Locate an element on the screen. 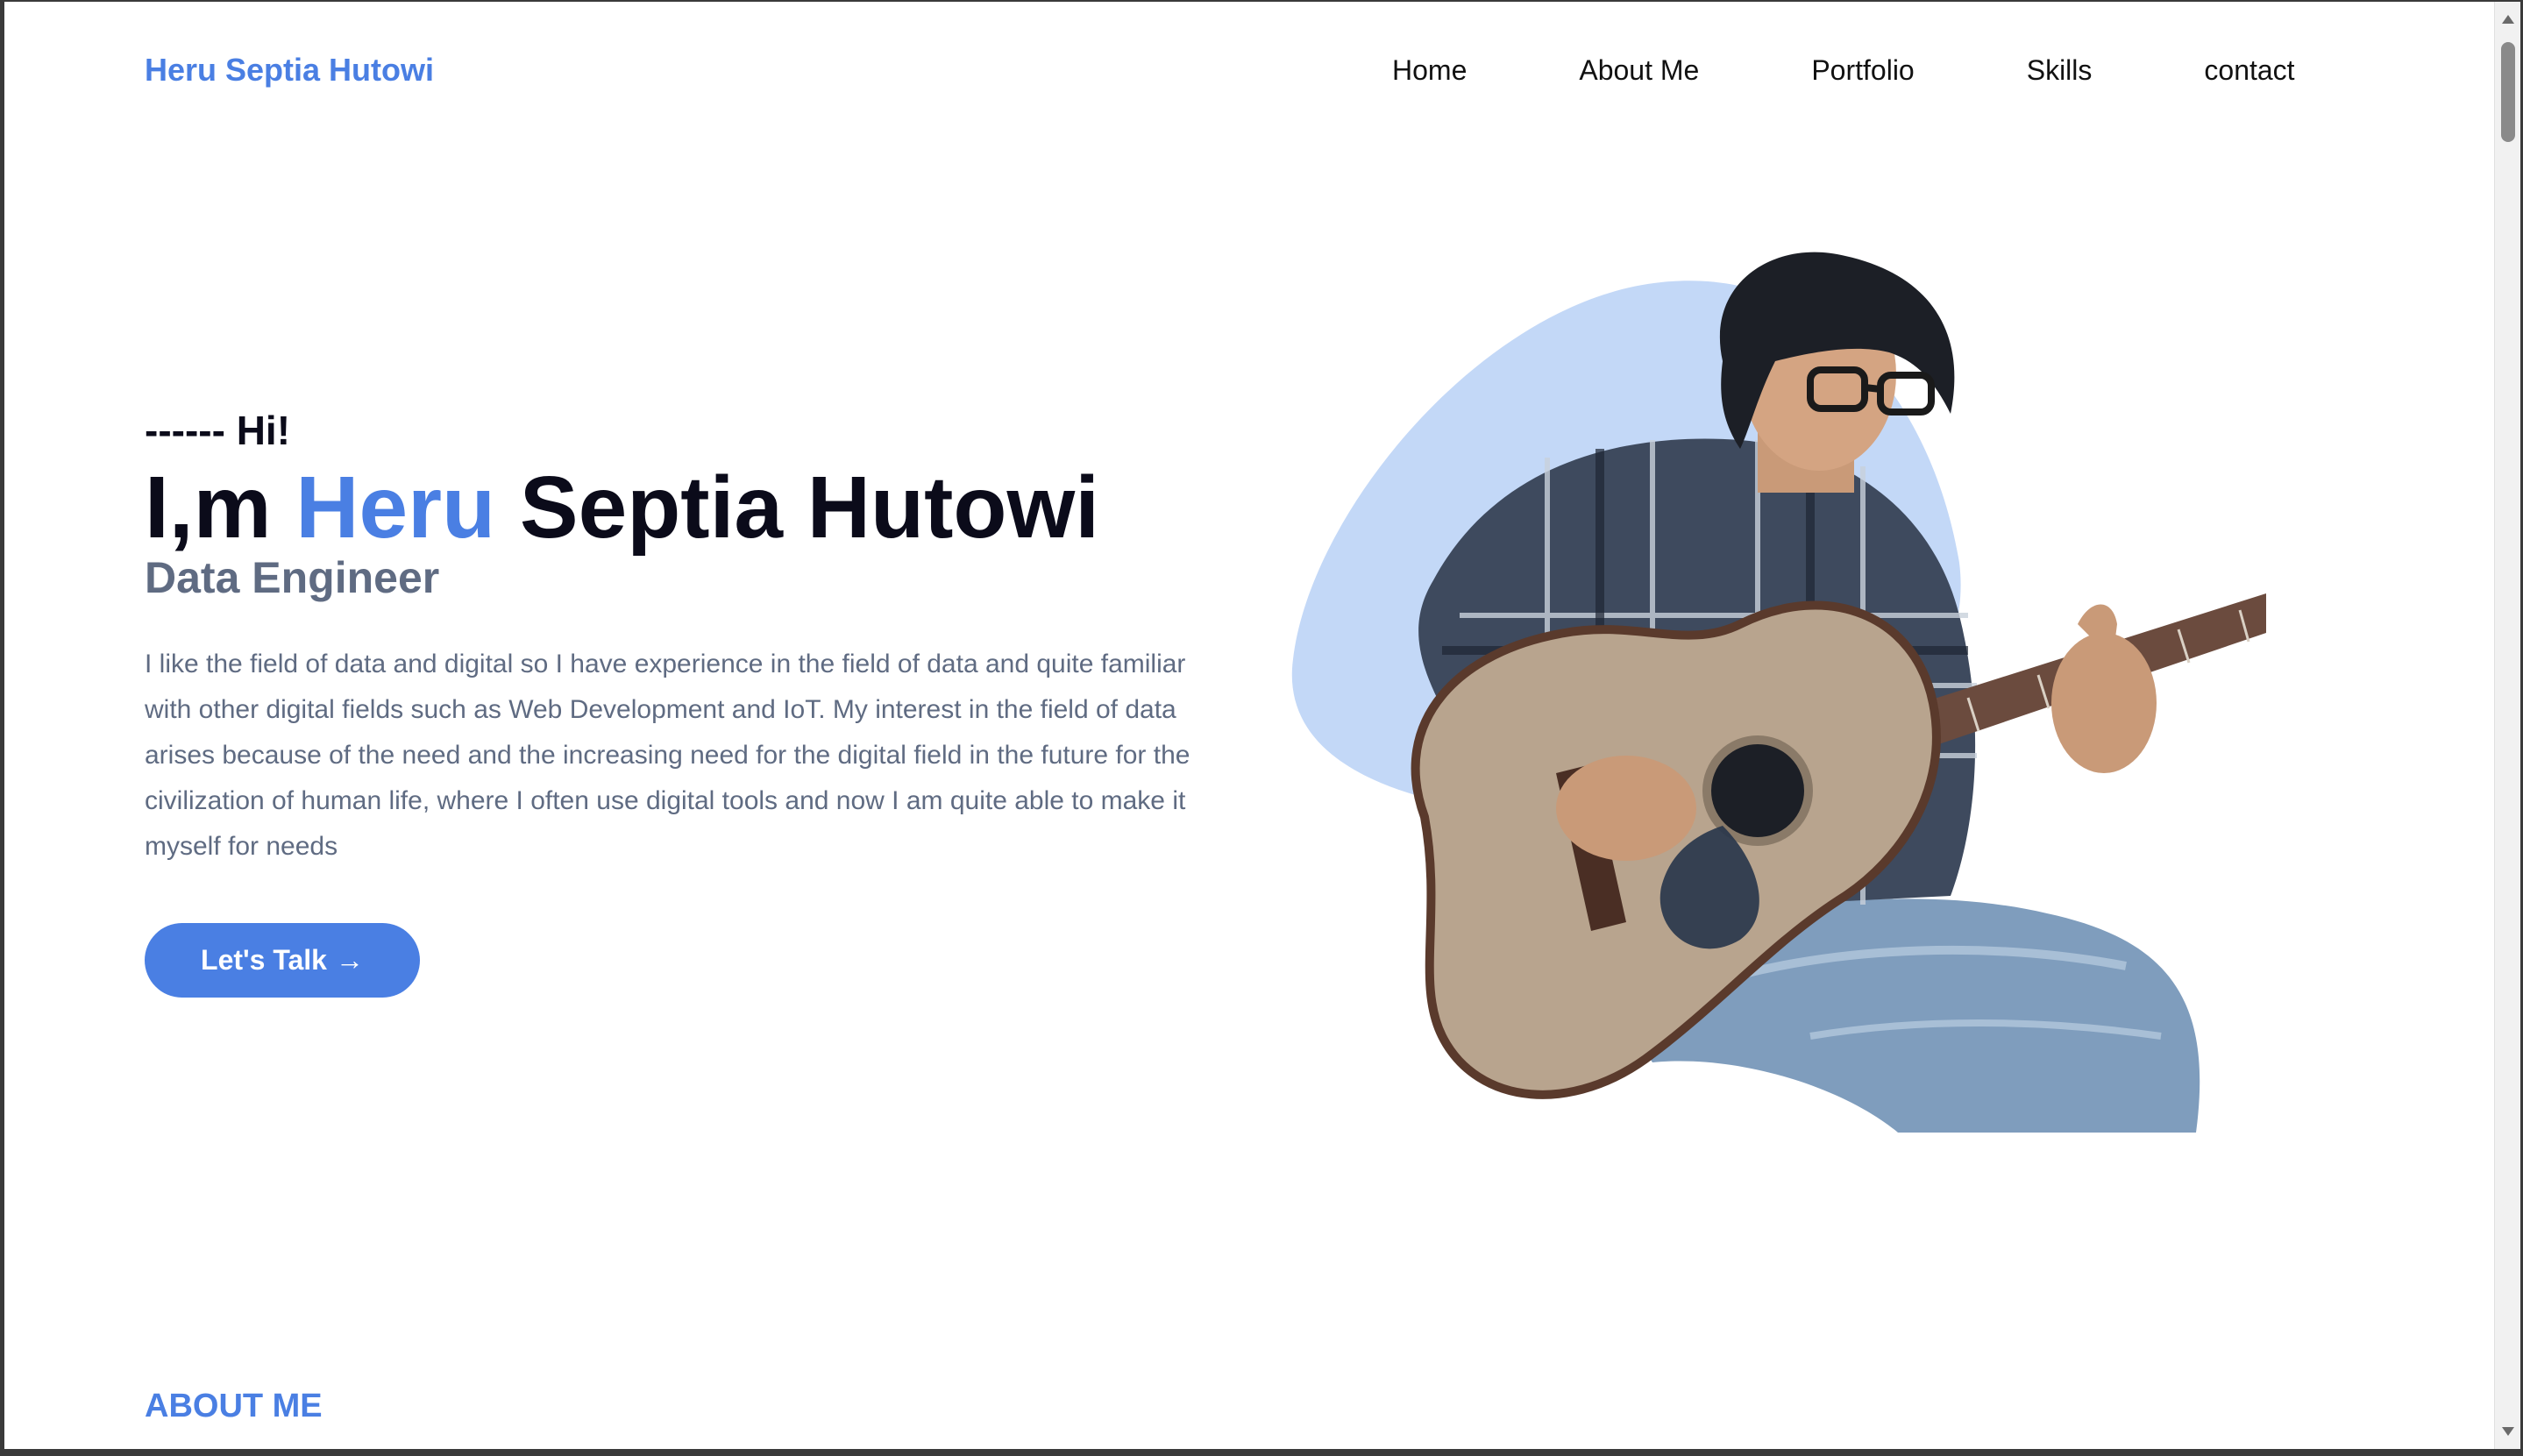 This screenshot has width=2523, height=1456. scrollbar-thumb is located at coordinates (2508, 92).